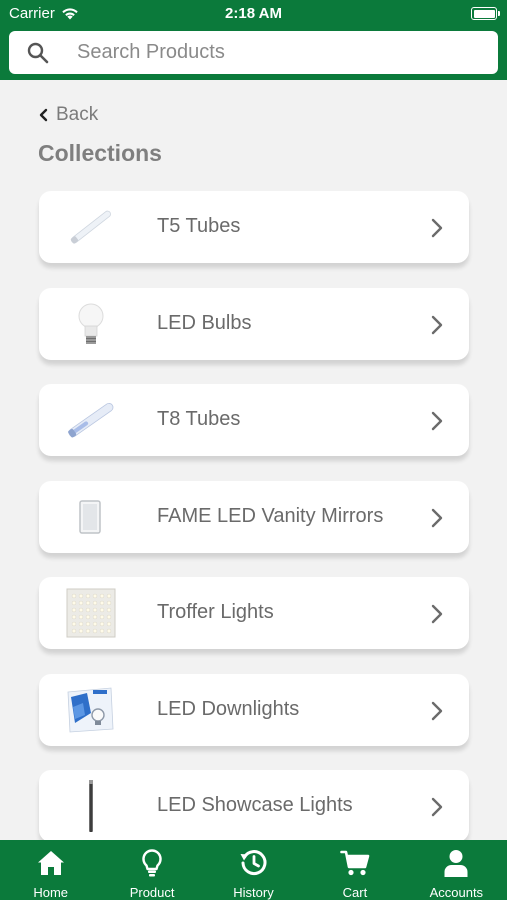  I want to click on tab-history: History, so click(253, 870).